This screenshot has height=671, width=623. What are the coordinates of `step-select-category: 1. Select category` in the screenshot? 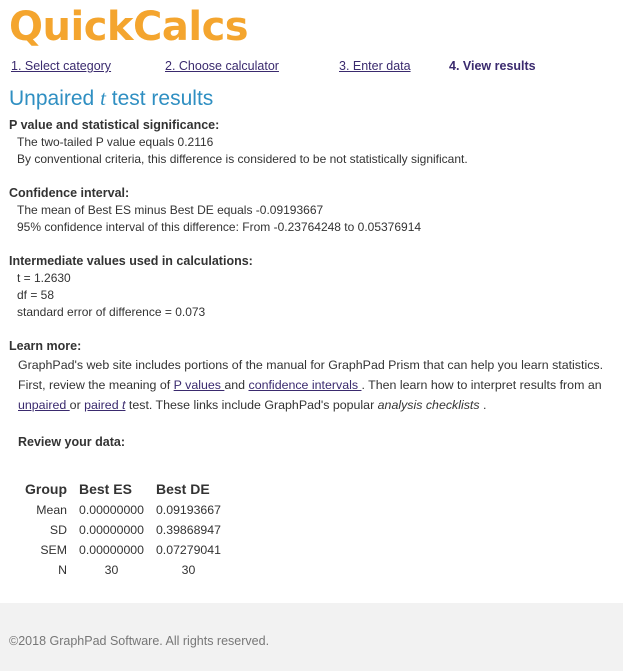 It's located at (61, 66).